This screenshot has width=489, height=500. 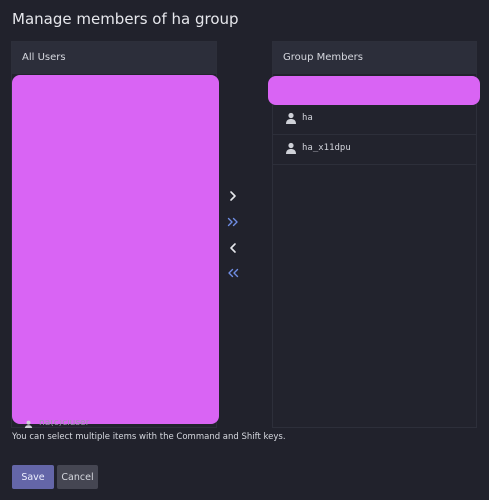 I want to click on remove-all-button, so click(x=233, y=273).